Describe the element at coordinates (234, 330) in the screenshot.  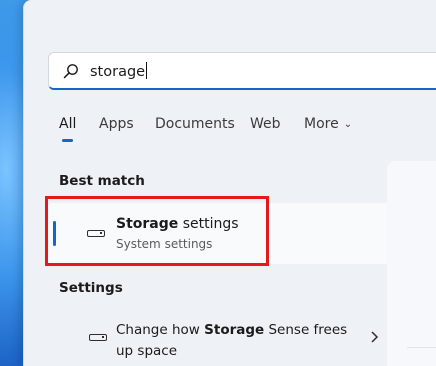
I see `settings-result-bold: Storage` at that location.